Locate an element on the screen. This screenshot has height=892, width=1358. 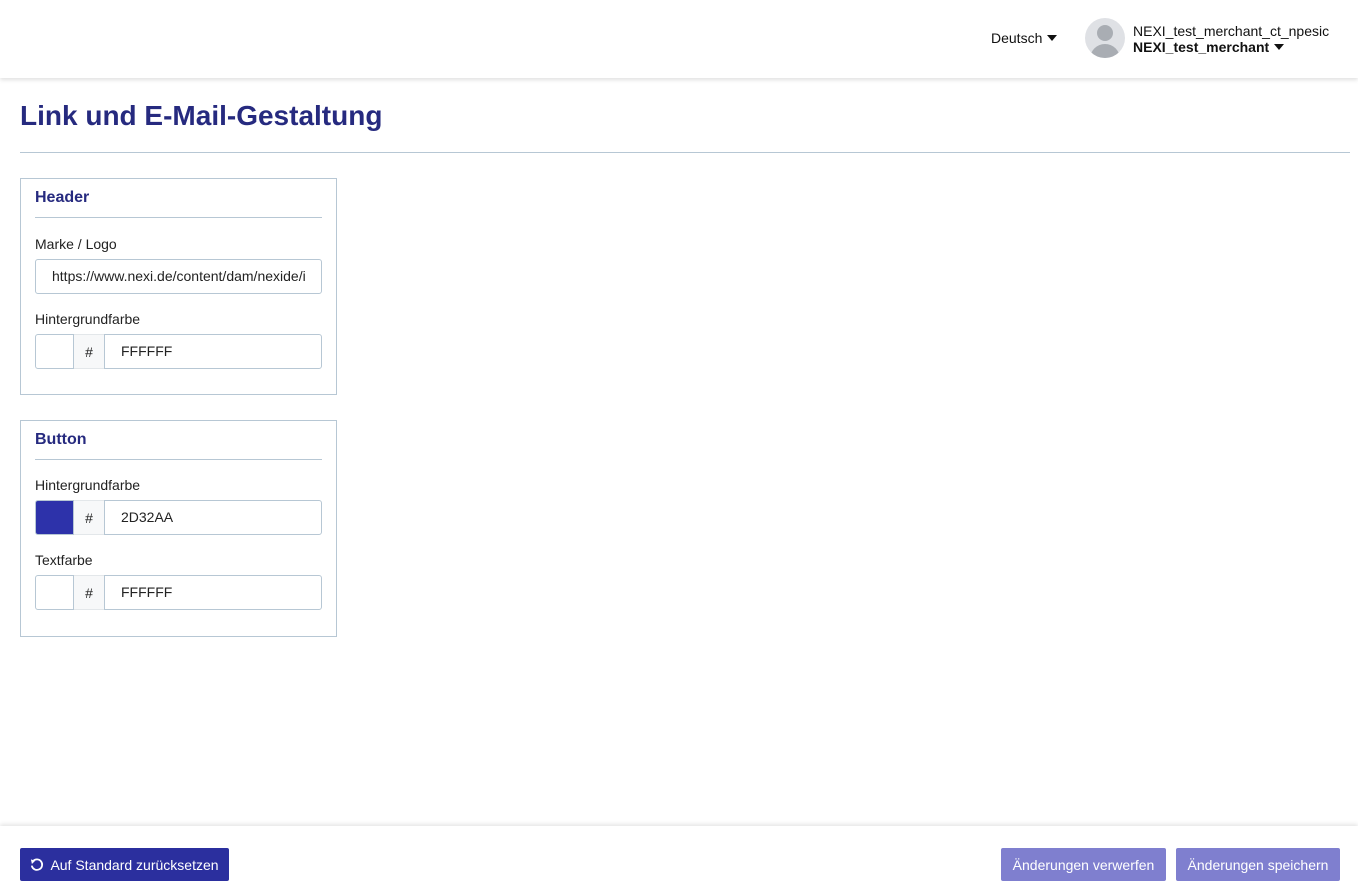
merchant-selector: NEXI_test_merchant is located at coordinates (1231, 47).